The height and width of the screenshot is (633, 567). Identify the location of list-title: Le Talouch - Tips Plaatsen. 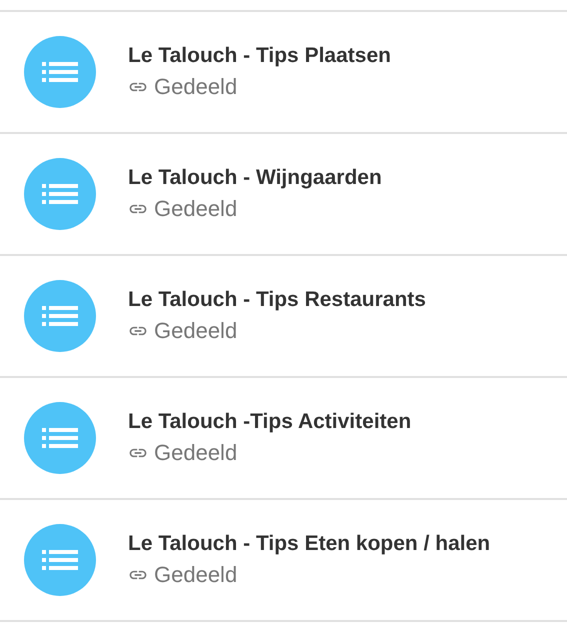
(259, 56).